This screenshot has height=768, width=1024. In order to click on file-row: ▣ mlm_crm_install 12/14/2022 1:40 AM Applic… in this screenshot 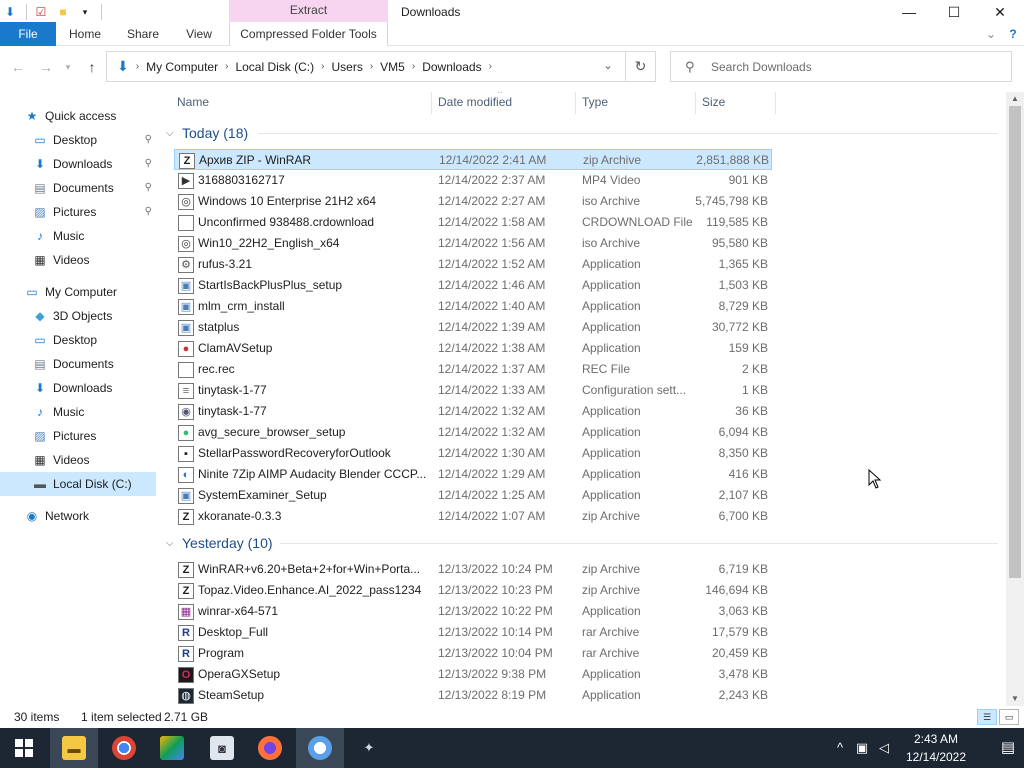, I will do `click(473, 306)`.